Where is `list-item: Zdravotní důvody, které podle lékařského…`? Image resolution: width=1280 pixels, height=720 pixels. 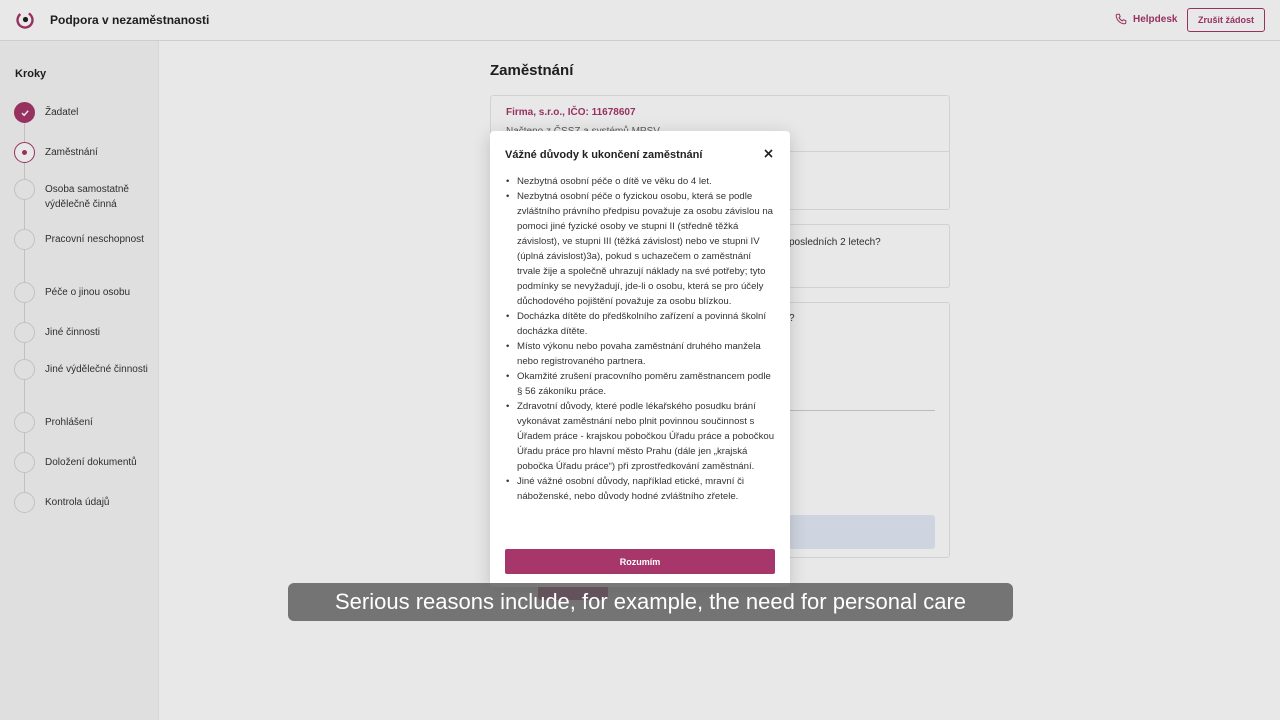
list-item: Zdravotní důvody, které podle lékařského… is located at coordinates (641, 436).